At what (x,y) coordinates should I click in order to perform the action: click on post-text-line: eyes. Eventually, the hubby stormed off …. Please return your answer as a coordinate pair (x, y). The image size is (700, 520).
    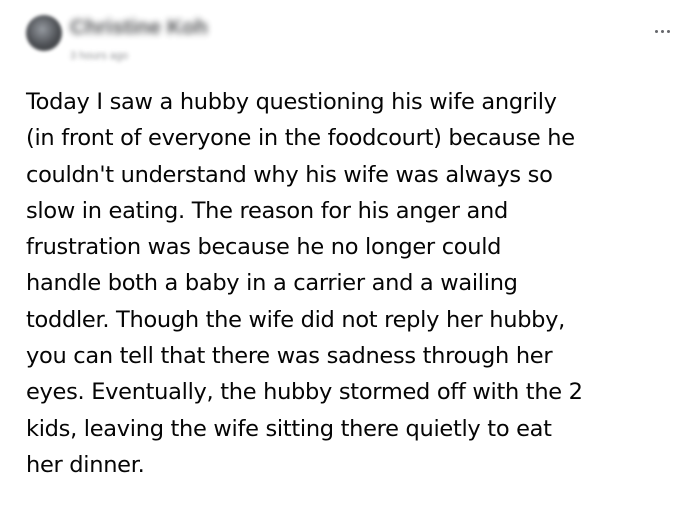
    Looking at the image, I should click on (304, 392).